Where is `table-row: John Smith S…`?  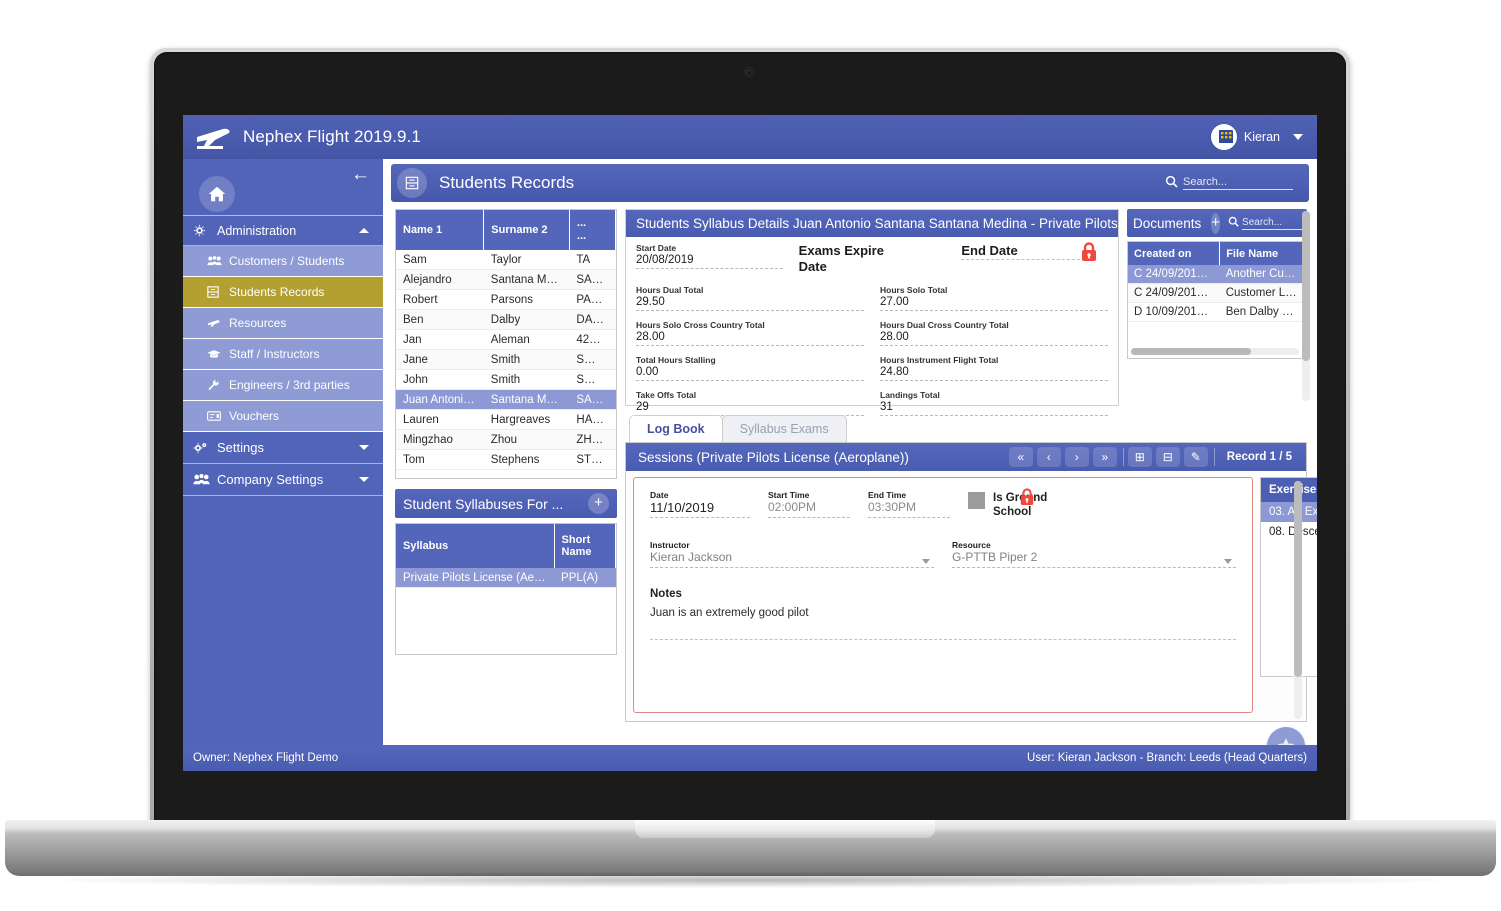 table-row: John Smith S… is located at coordinates (506, 379).